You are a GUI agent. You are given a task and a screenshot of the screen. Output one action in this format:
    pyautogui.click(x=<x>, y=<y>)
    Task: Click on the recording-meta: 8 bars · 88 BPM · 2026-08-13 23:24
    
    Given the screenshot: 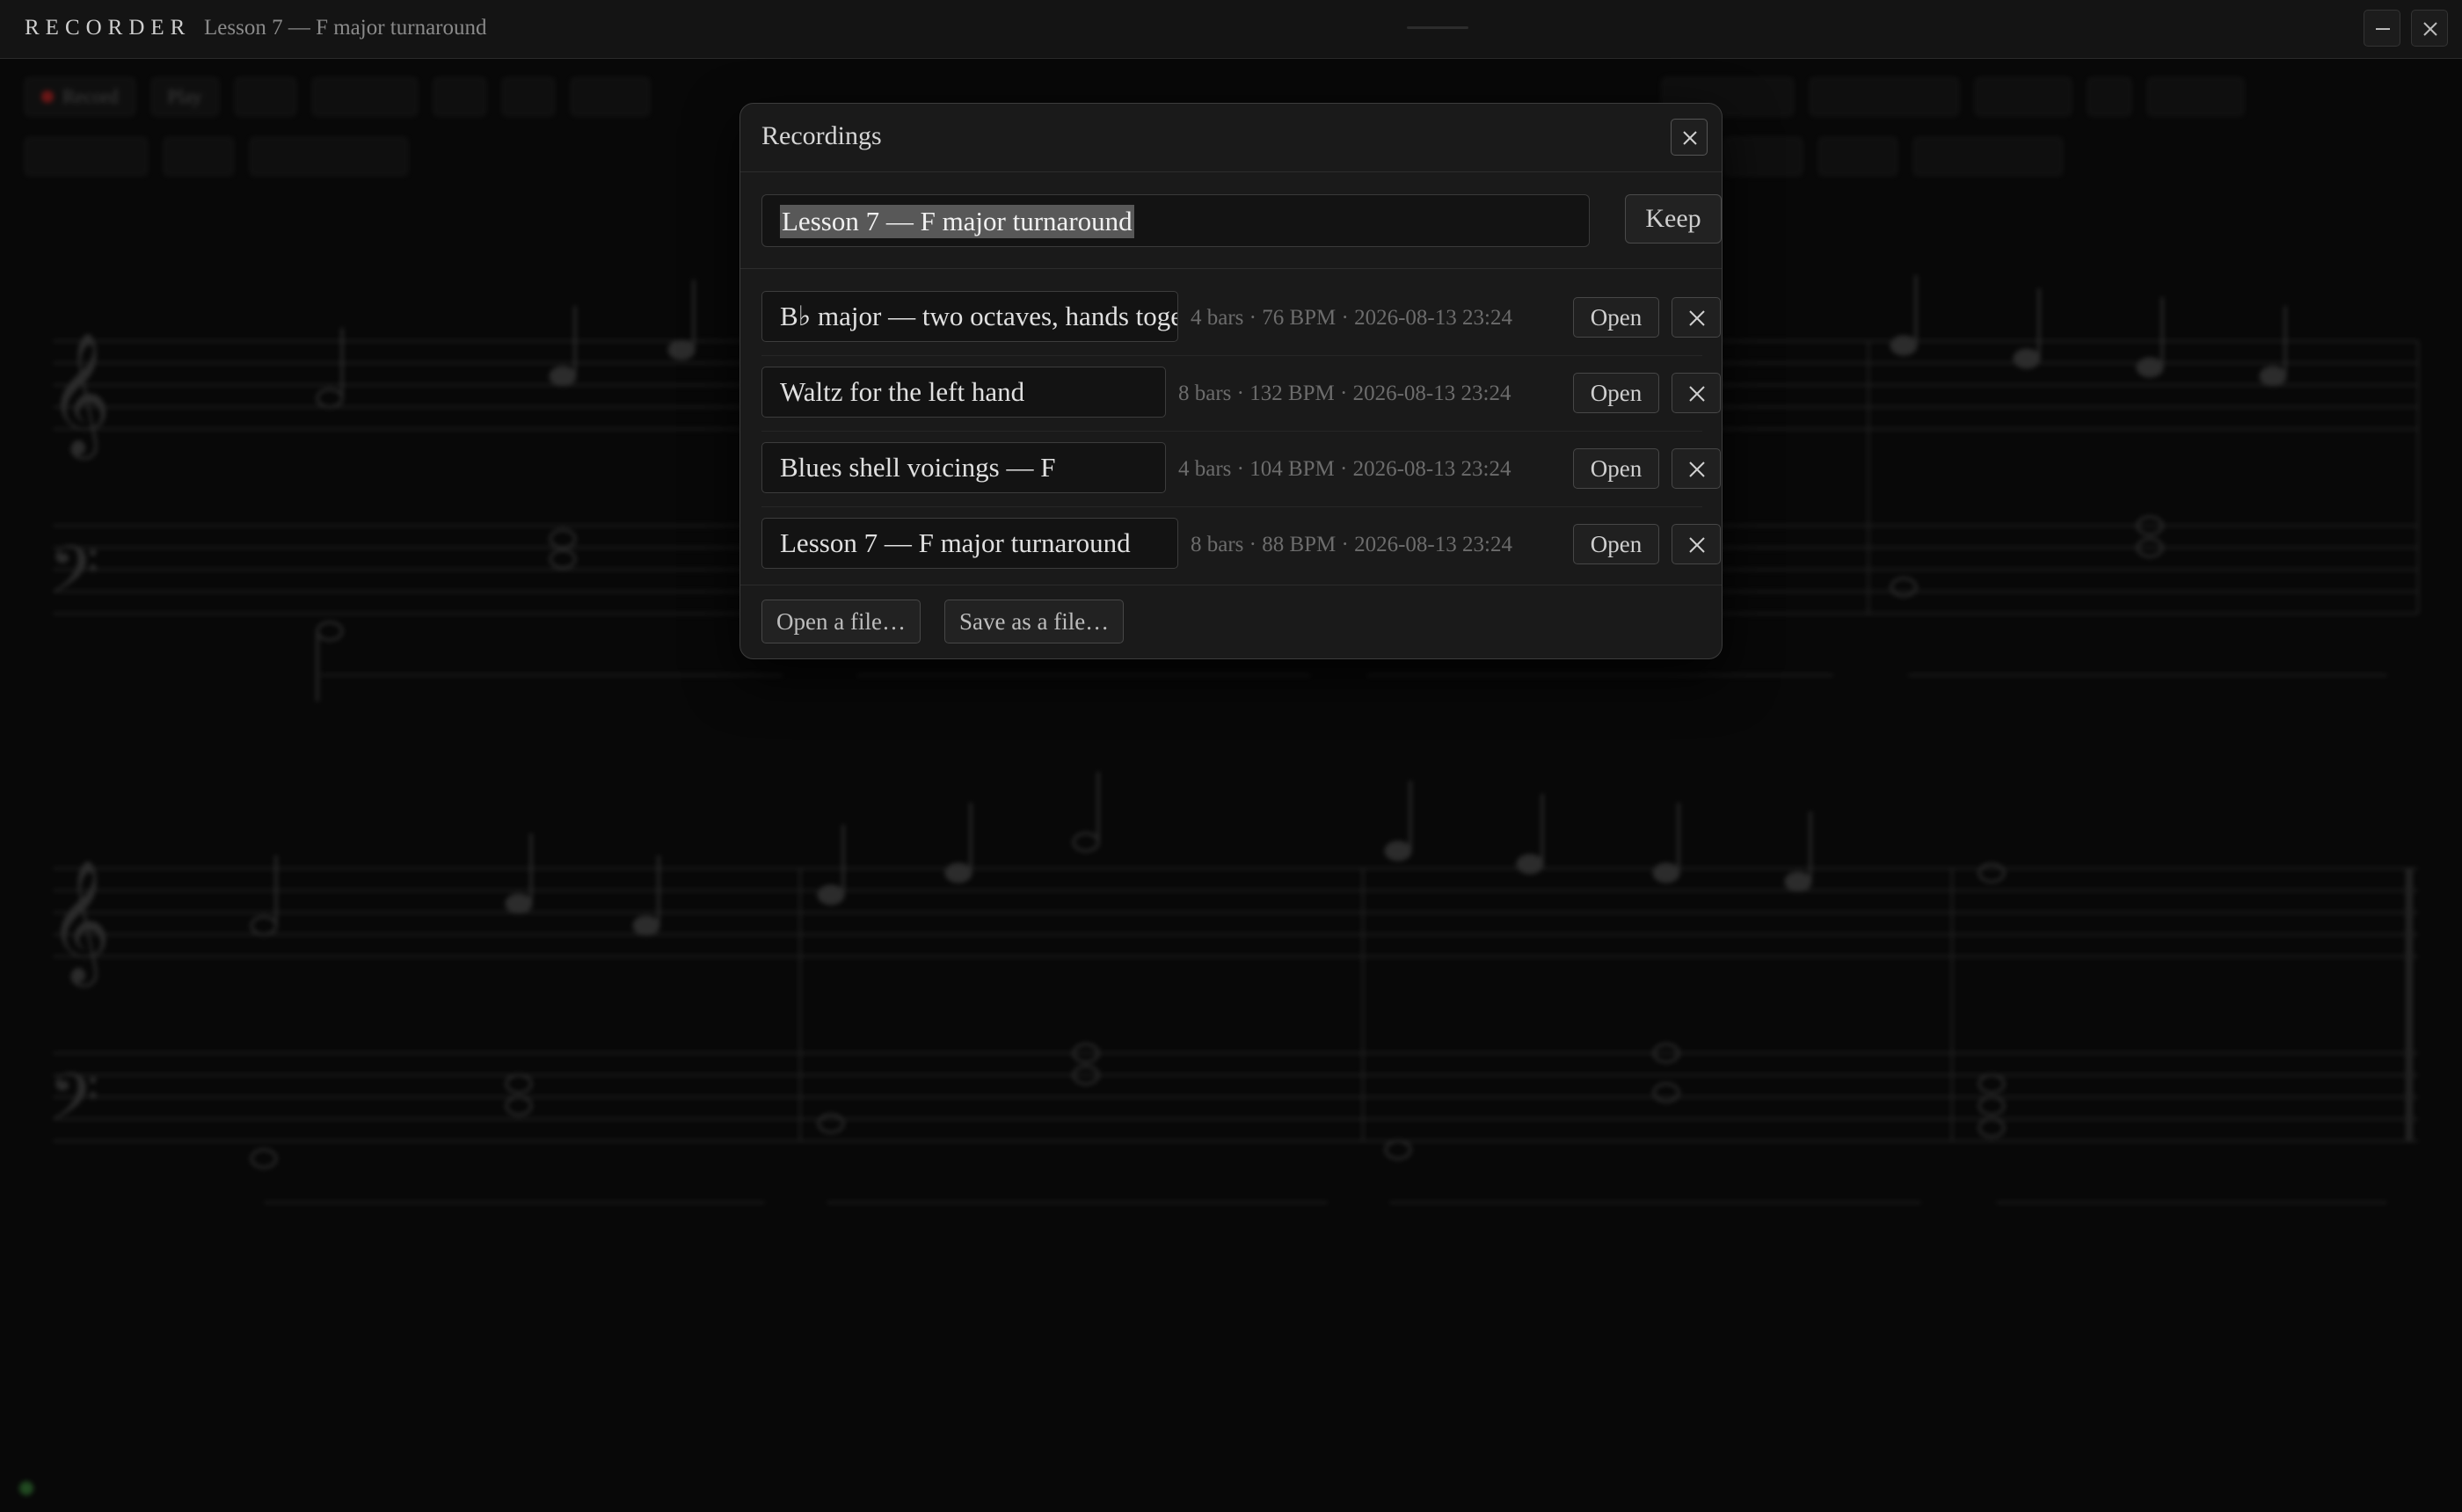 What is the action you would take?
    pyautogui.click(x=1351, y=544)
    